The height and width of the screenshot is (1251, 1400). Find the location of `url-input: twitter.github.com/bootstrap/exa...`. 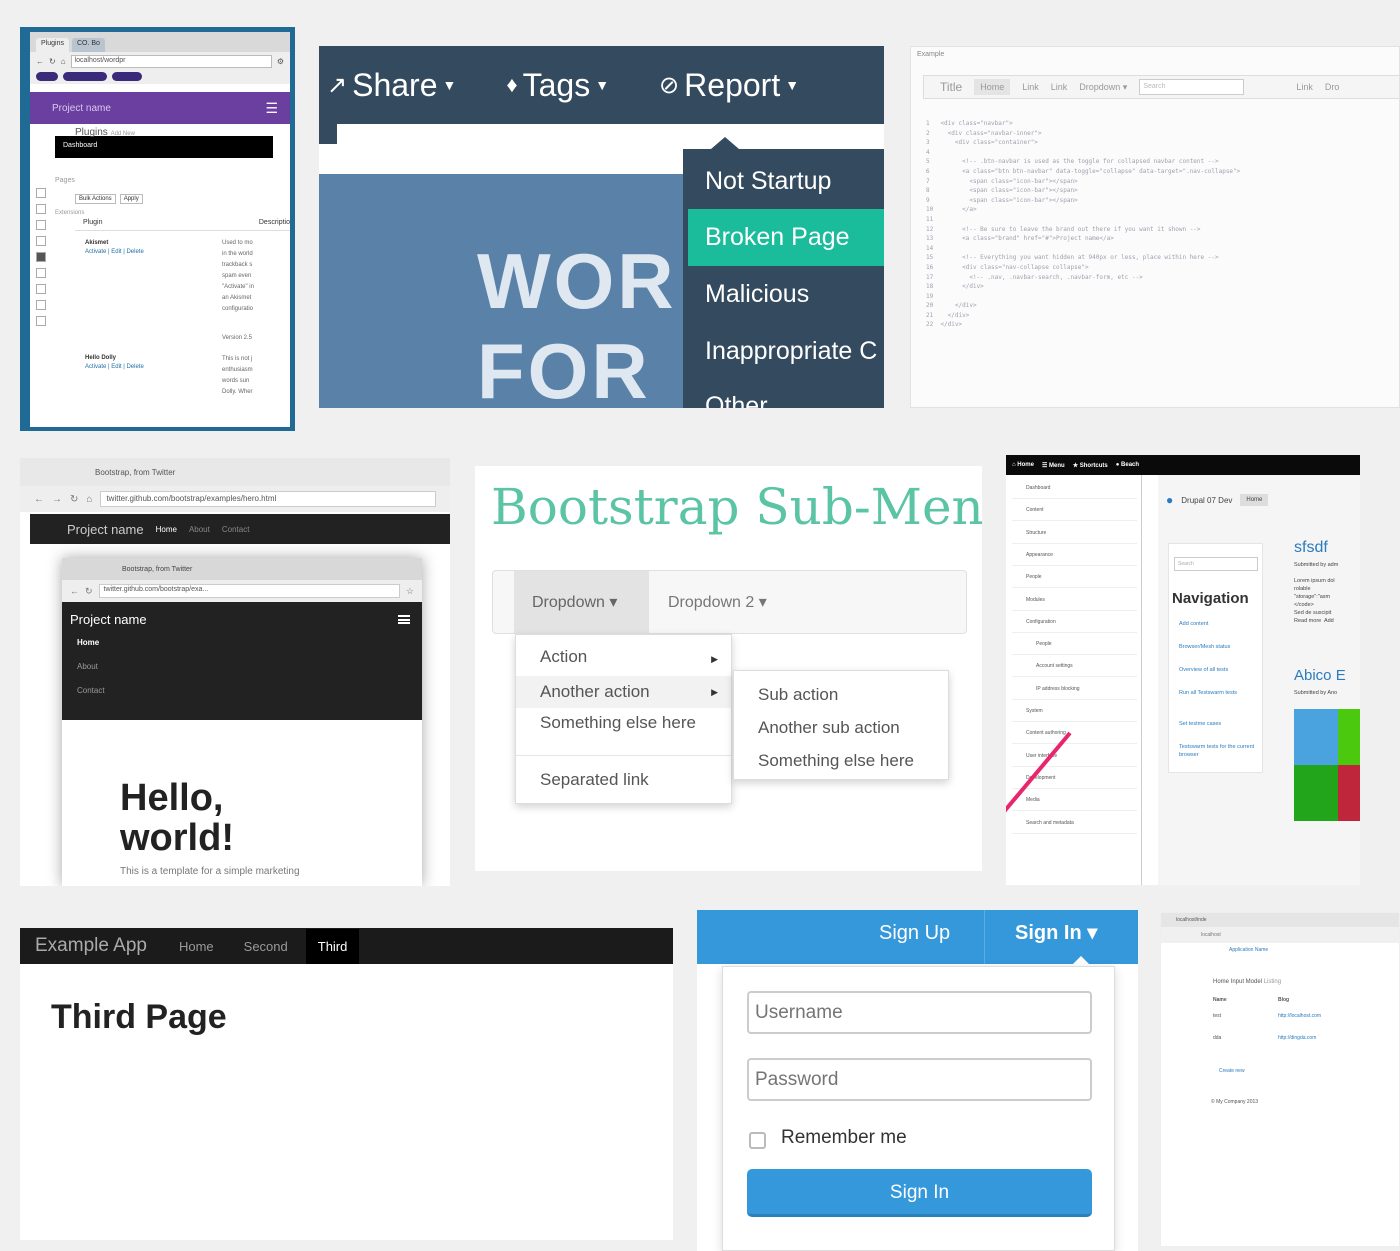

url-input: twitter.github.com/bootstrap/exa... is located at coordinates (249, 591).